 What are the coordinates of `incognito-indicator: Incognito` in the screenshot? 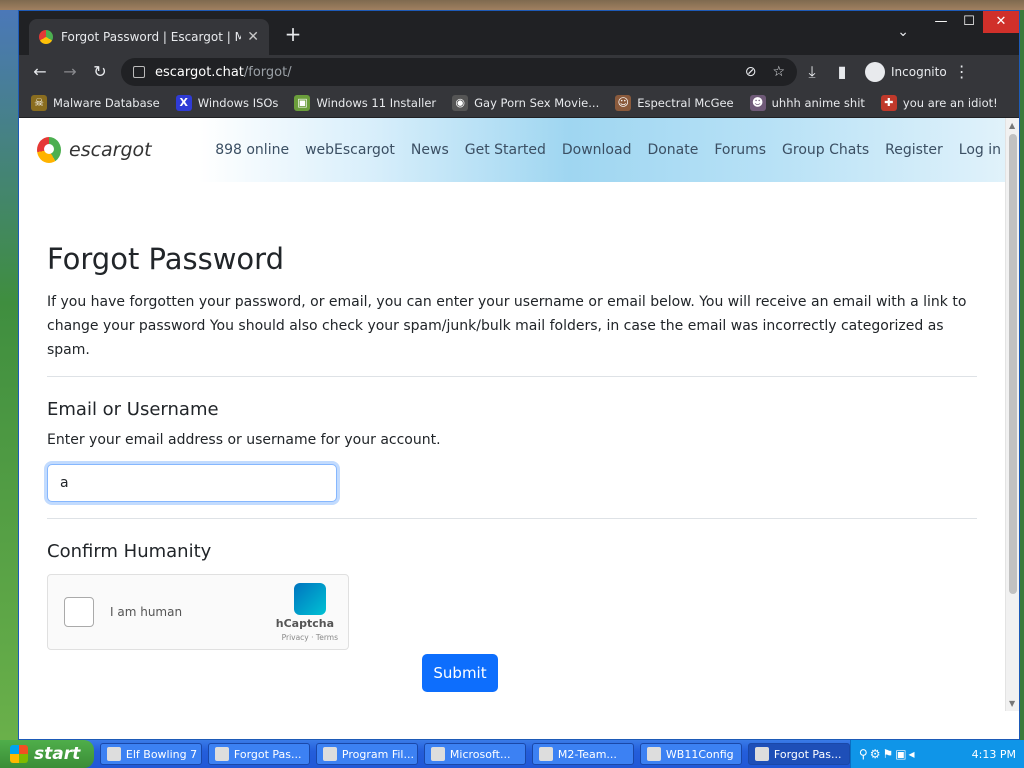 It's located at (906, 72).